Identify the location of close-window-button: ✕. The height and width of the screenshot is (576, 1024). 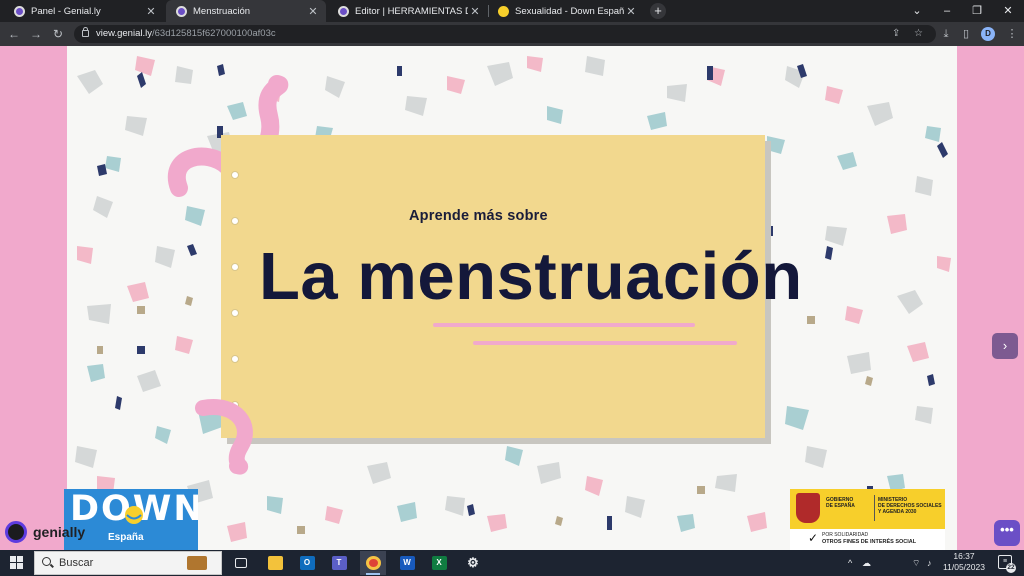
(1008, 11).